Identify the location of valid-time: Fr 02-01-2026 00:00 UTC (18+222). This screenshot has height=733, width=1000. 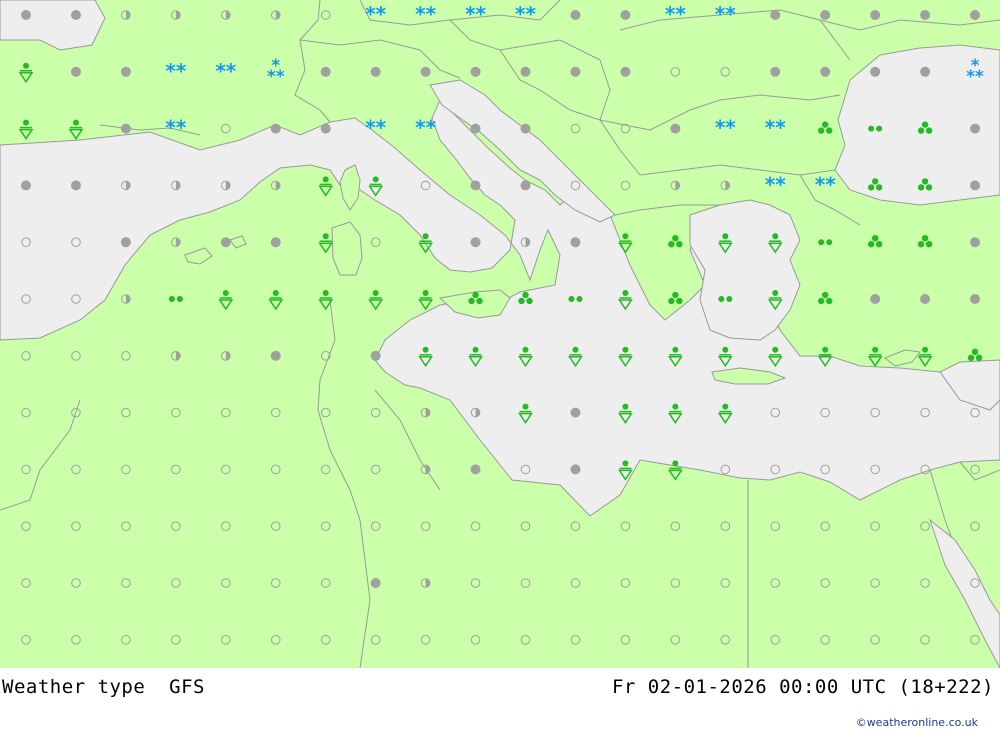
(802, 687).